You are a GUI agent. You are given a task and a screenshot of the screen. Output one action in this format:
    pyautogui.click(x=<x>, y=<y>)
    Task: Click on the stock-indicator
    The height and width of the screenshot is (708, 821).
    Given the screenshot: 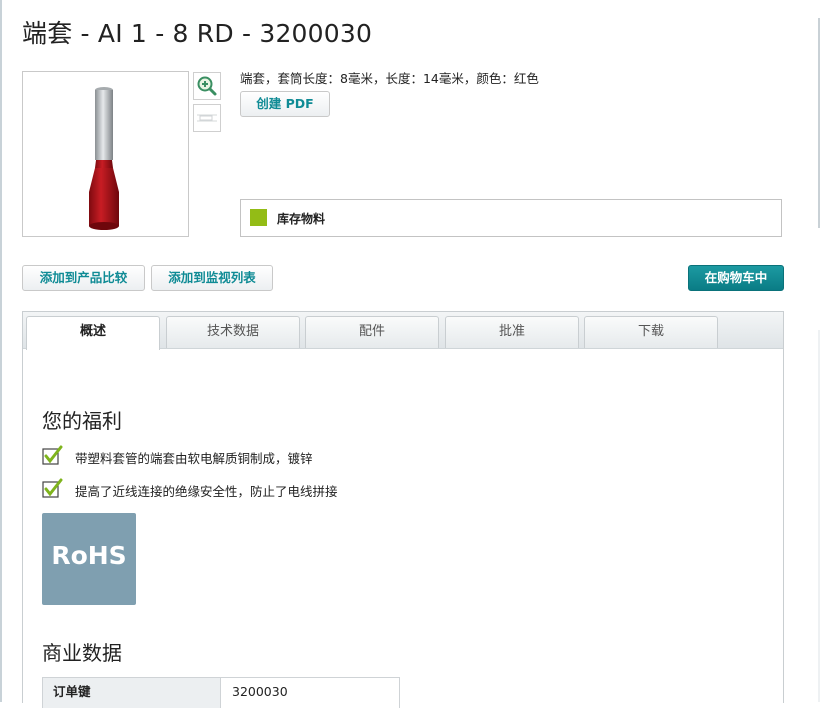 What is the action you would take?
    pyautogui.click(x=258, y=217)
    